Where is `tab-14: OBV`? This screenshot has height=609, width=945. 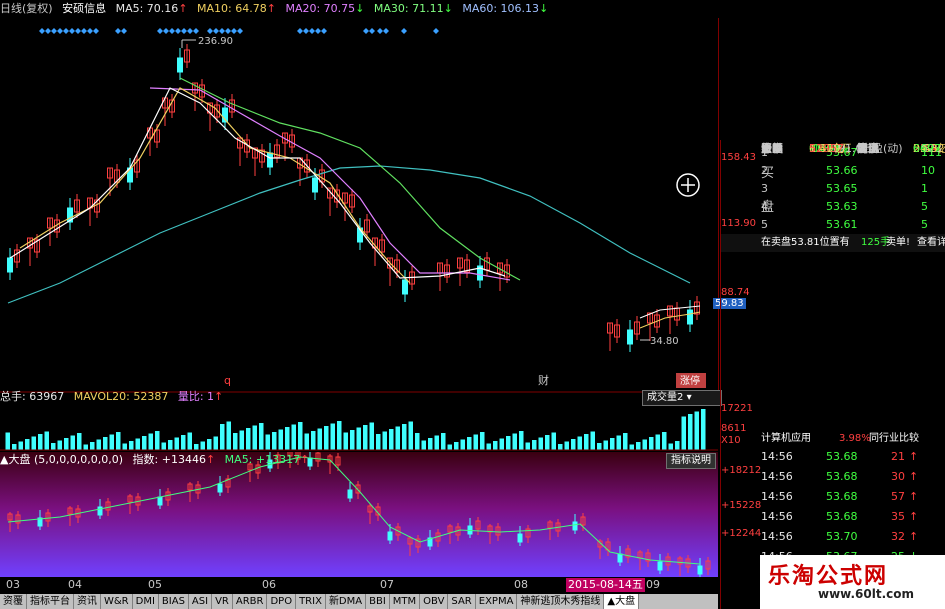
tab-14: OBV is located at coordinates (434, 601).